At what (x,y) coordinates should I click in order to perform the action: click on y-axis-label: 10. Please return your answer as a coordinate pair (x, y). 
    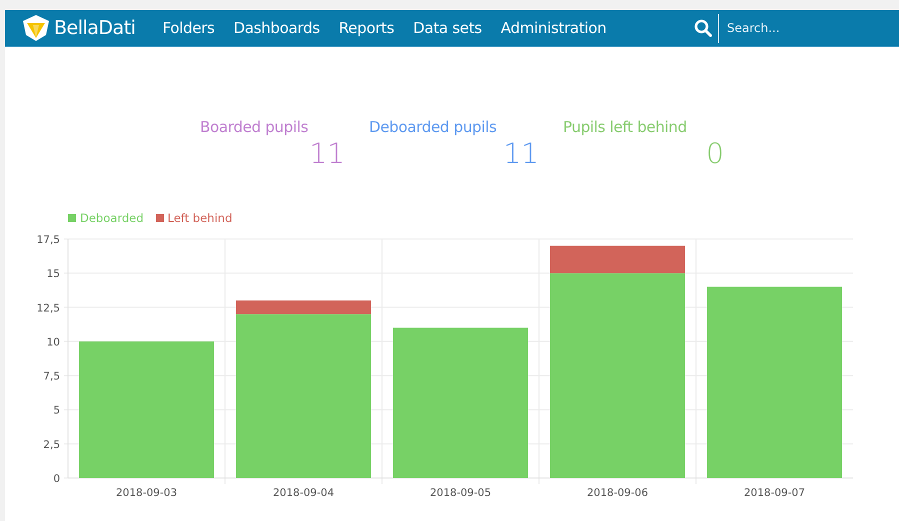
    Looking at the image, I should click on (53, 342).